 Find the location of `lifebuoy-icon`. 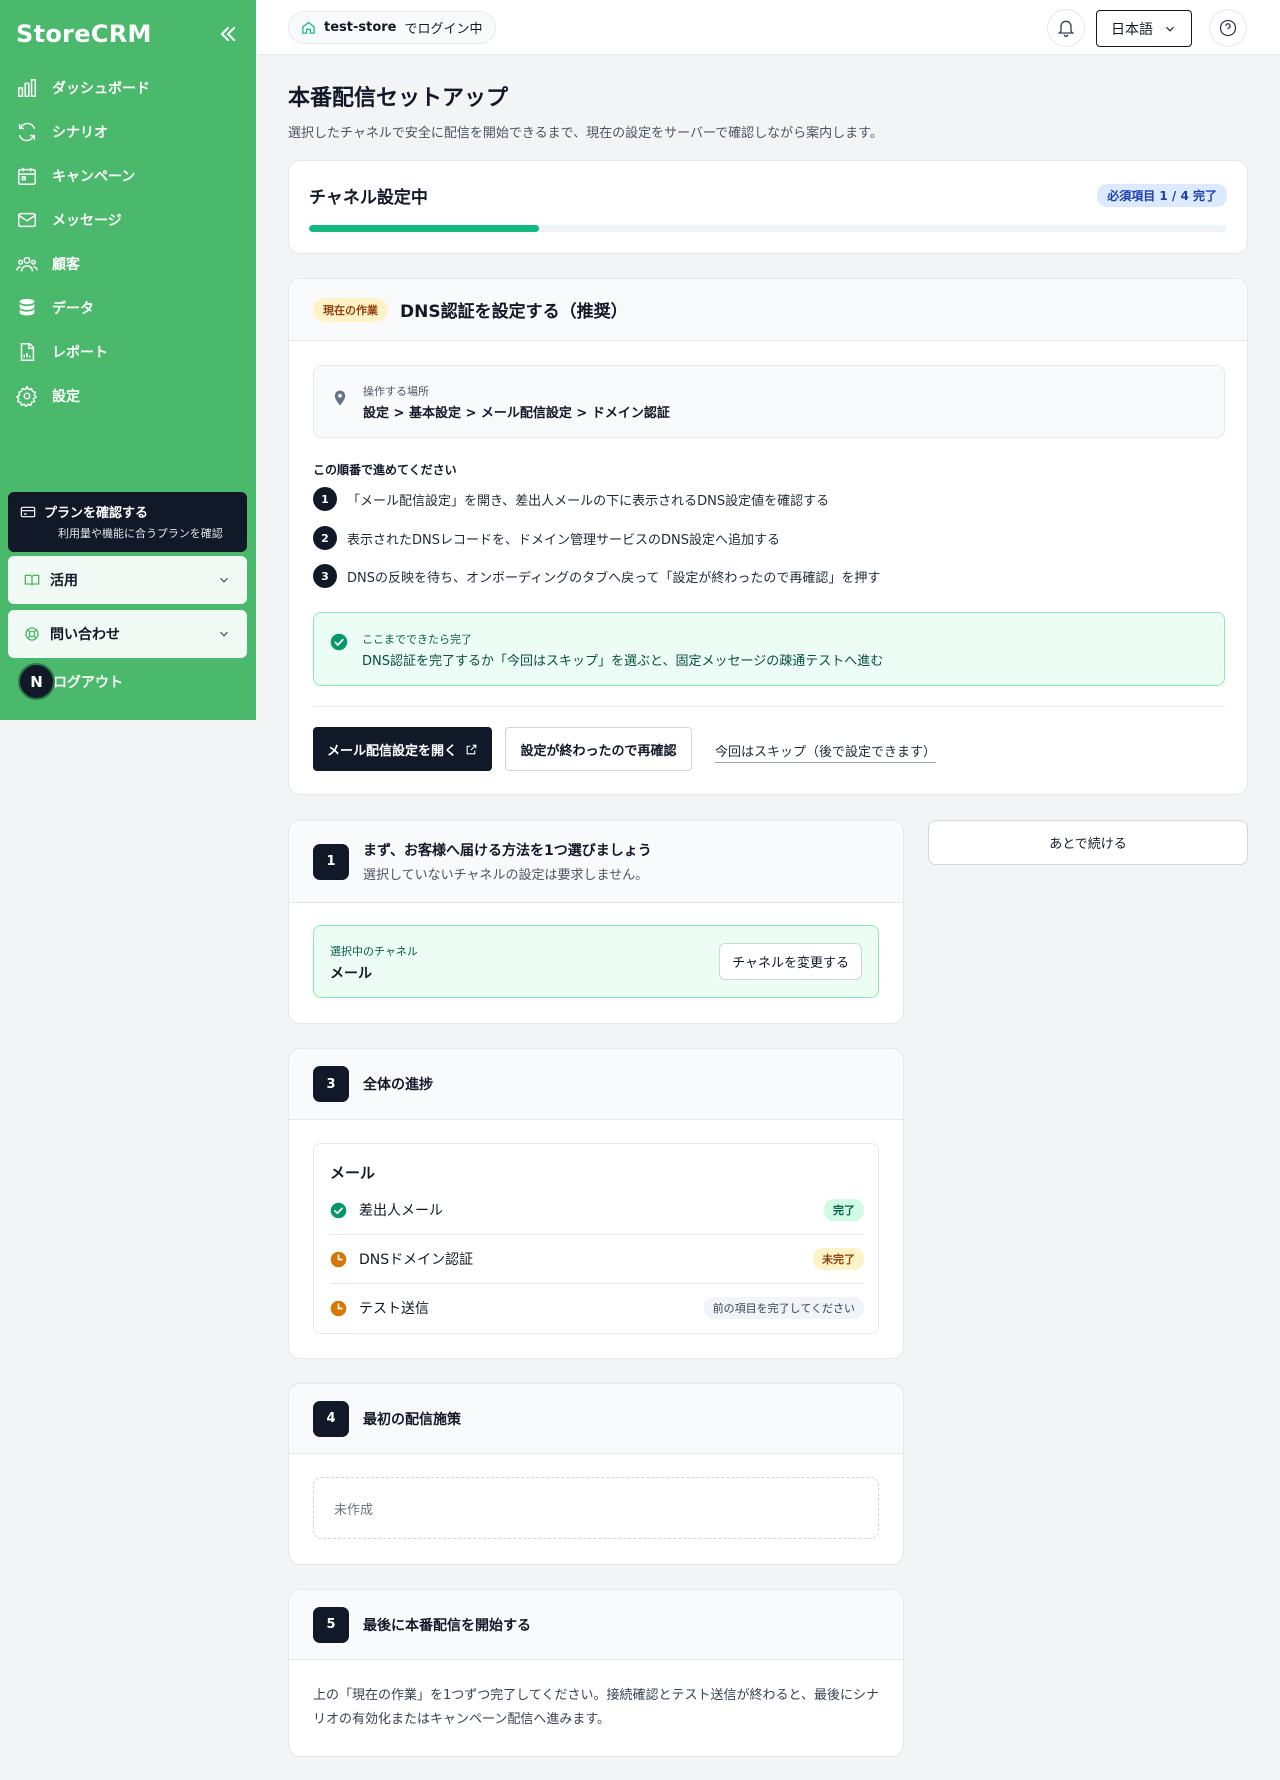

lifebuoy-icon is located at coordinates (32, 634).